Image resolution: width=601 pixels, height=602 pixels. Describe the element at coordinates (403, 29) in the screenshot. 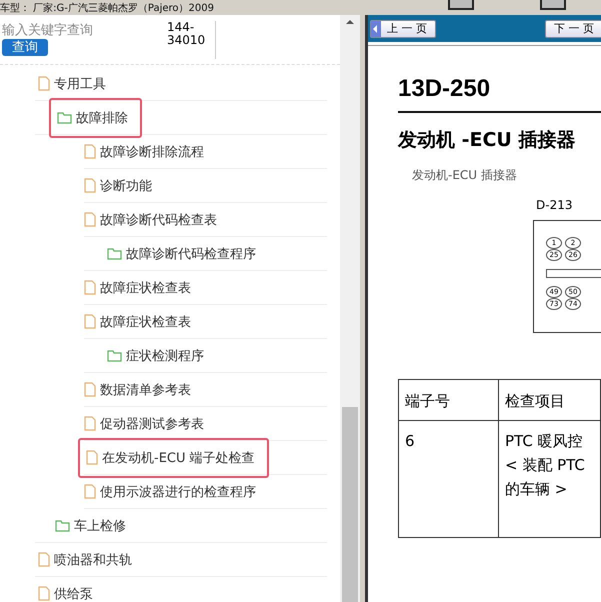

I see `prev-page-button: 上 一 页` at that location.